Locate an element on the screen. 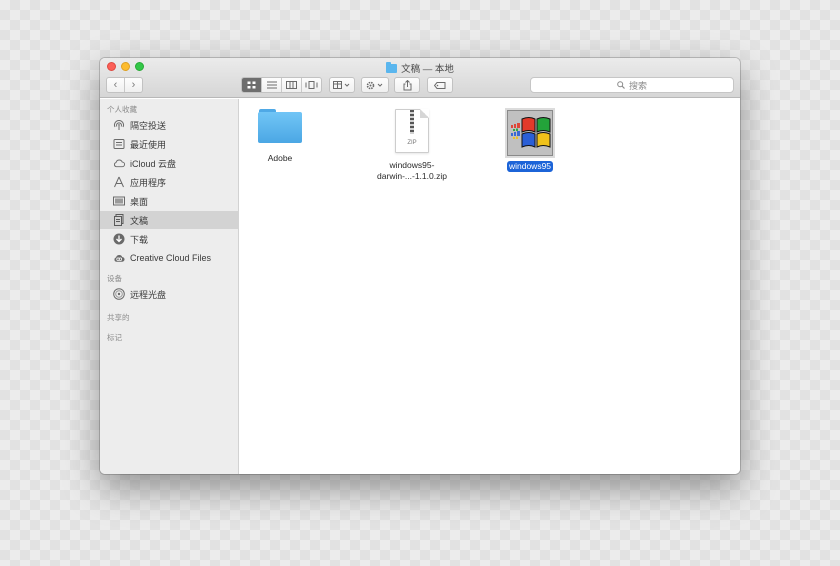  sidebar-item-label: 最近使用 is located at coordinates (148, 144).